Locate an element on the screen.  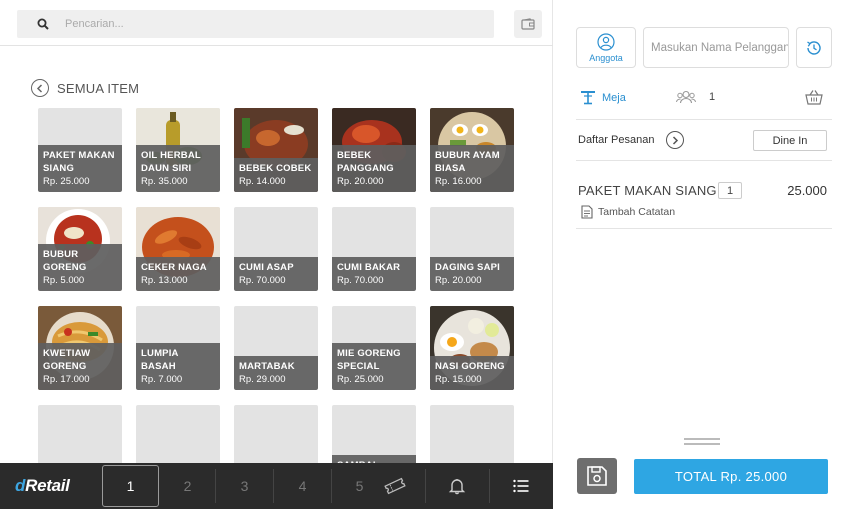
order-item-name: PAKET MAKAN SIANG is located at coordinates (647, 190).